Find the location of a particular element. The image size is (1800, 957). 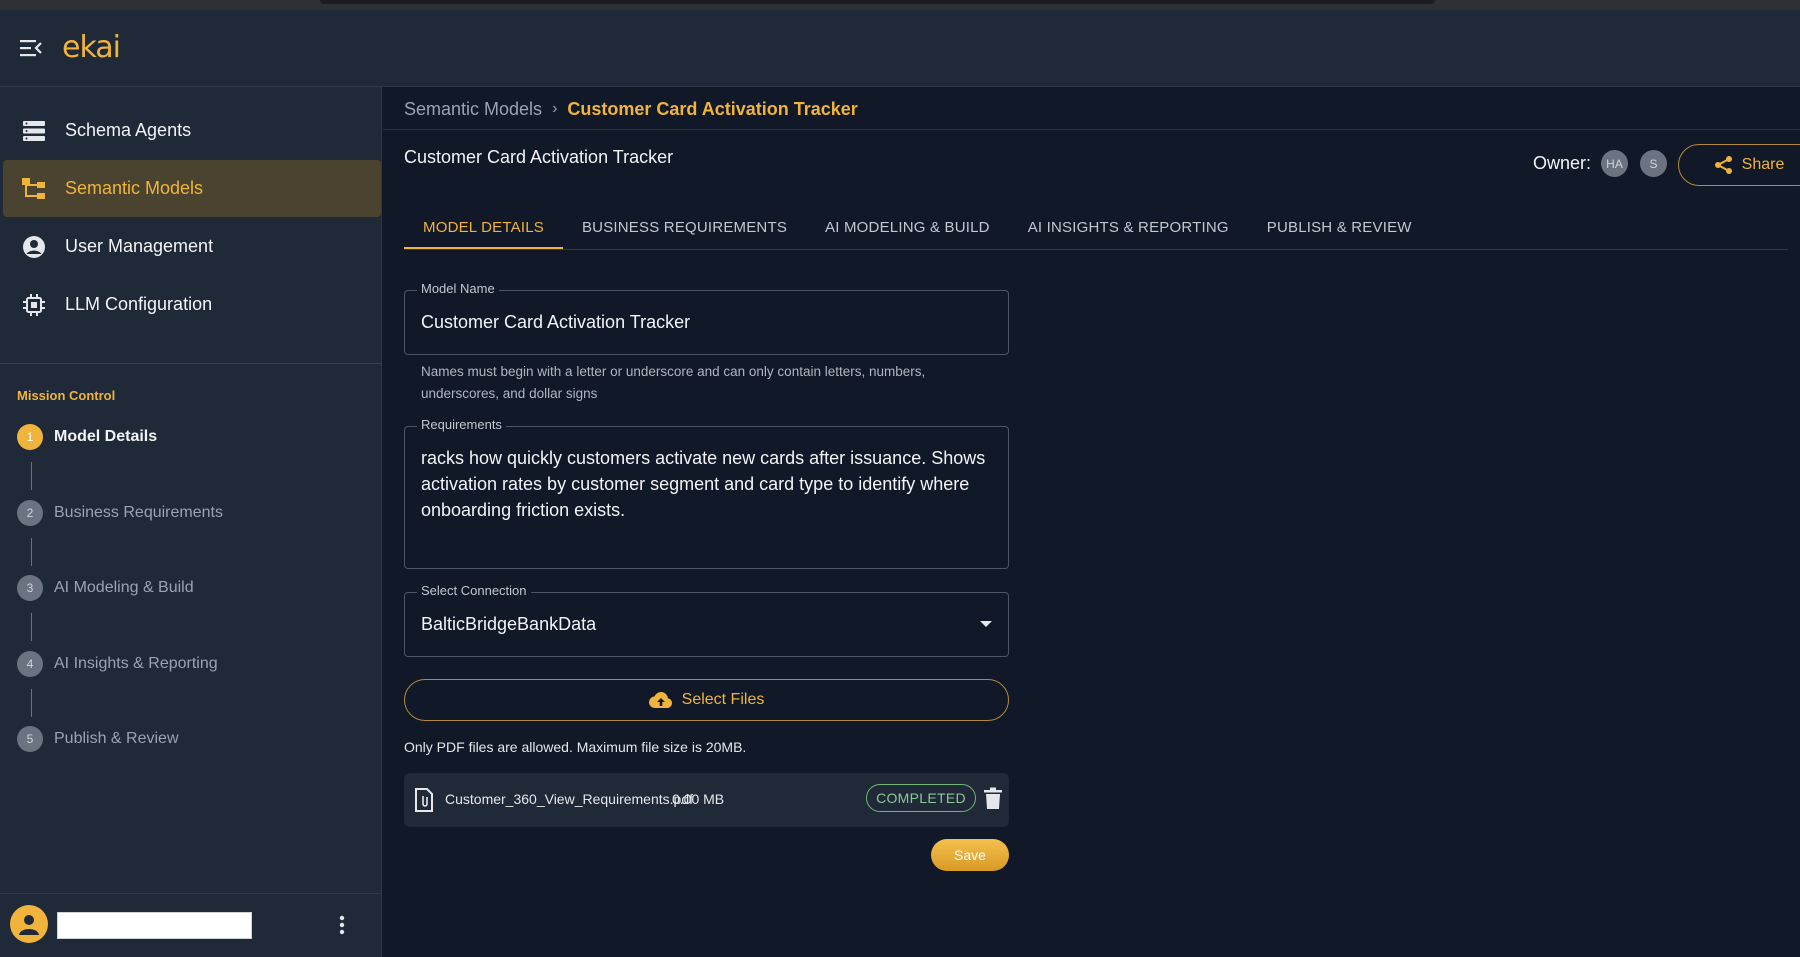

user-circle-icon is located at coordinates (34, 247).